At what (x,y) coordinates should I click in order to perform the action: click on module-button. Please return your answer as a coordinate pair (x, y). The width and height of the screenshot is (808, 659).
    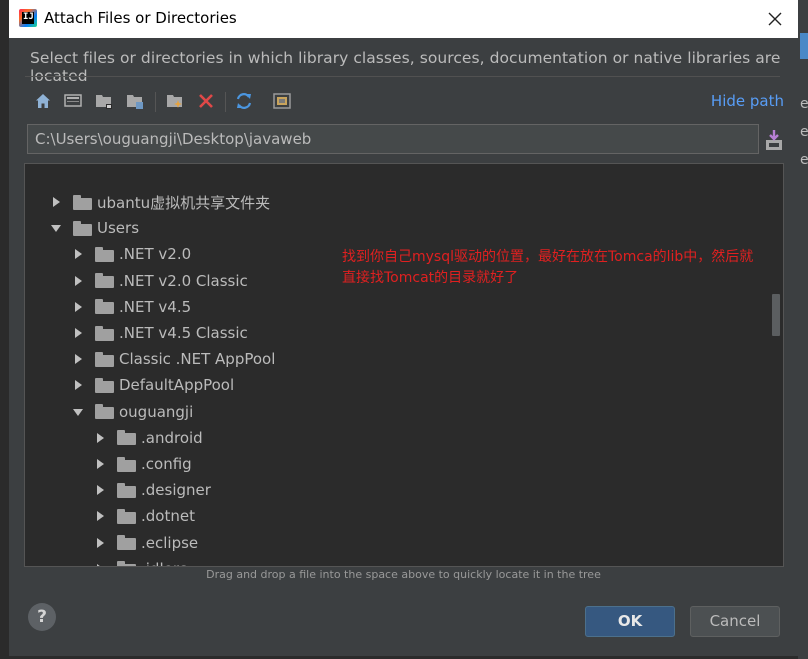
    Looking at the image, I should click on (135, 101).